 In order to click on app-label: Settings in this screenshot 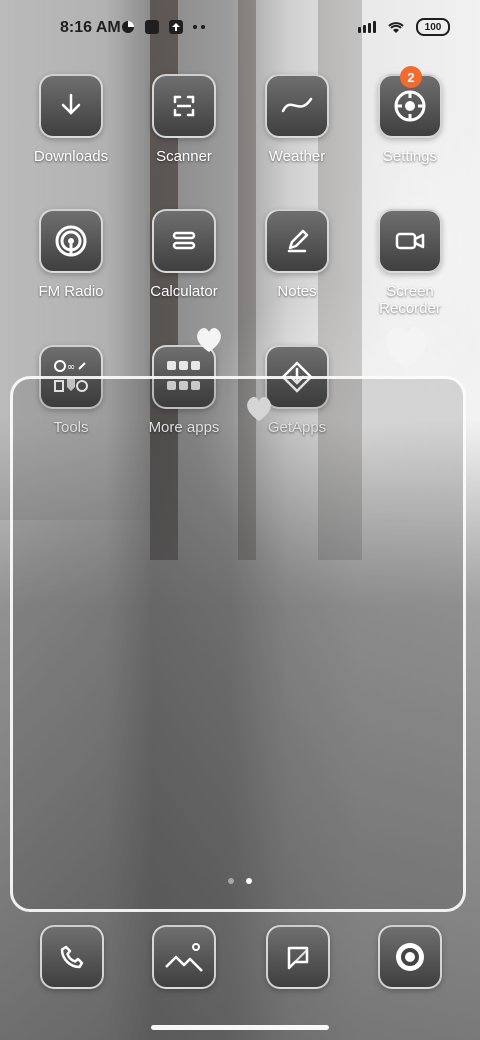, I will do `click(410, 156)`.